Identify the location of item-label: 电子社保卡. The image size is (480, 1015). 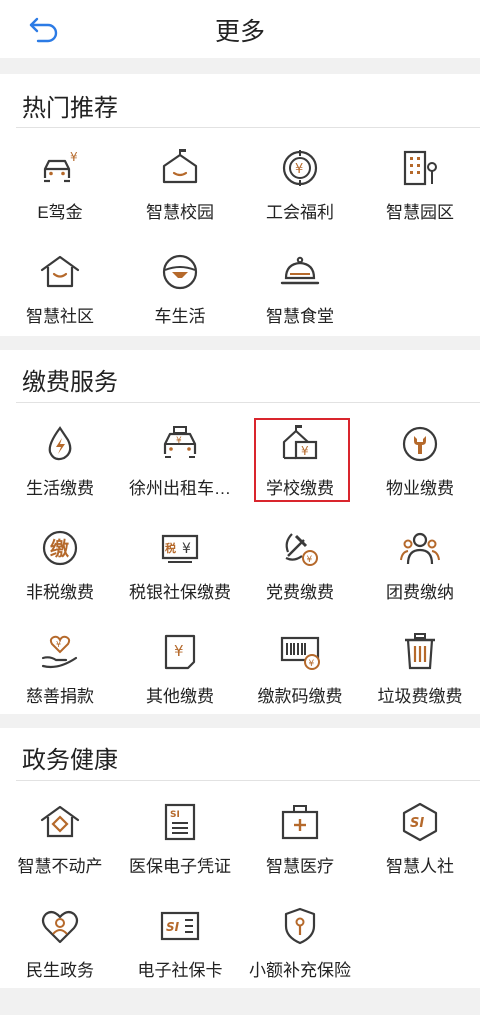
(180, 970).